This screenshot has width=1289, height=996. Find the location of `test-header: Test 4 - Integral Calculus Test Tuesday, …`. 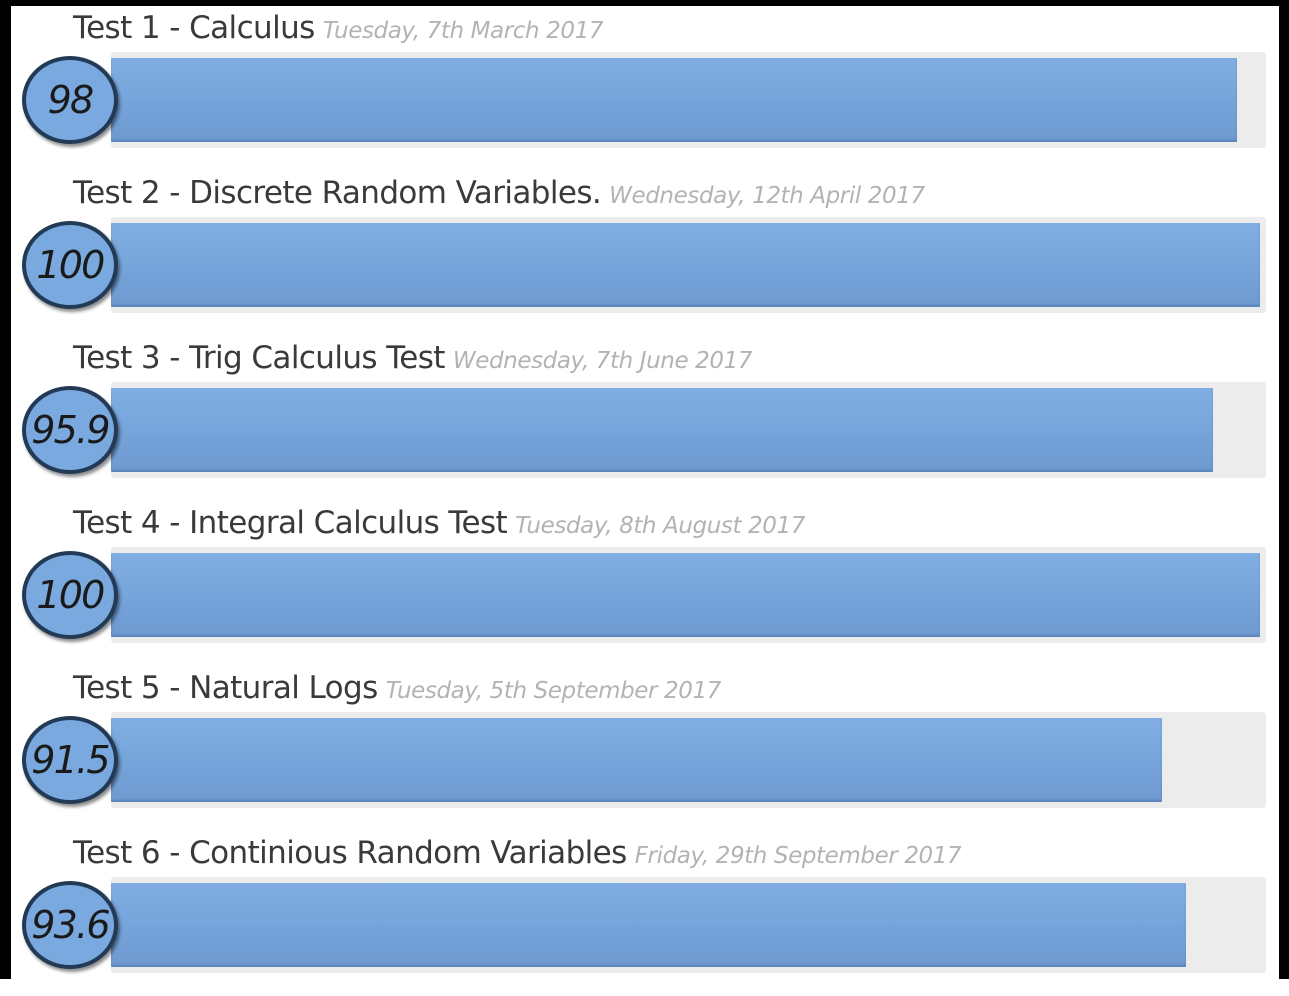

test-header: Test 4 - Integral Calculus Test Tuesday, … is located at coordinates (439, 523).